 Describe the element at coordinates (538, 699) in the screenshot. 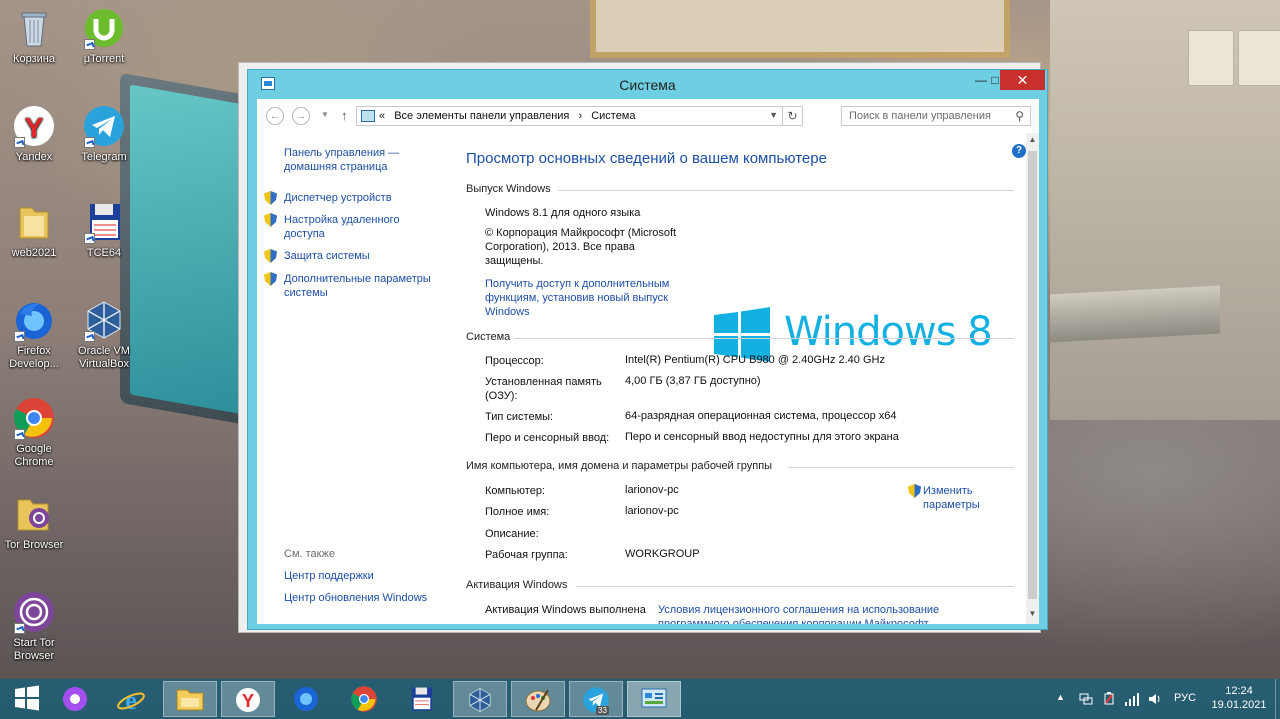

I see `taskbar-paint` at that location.